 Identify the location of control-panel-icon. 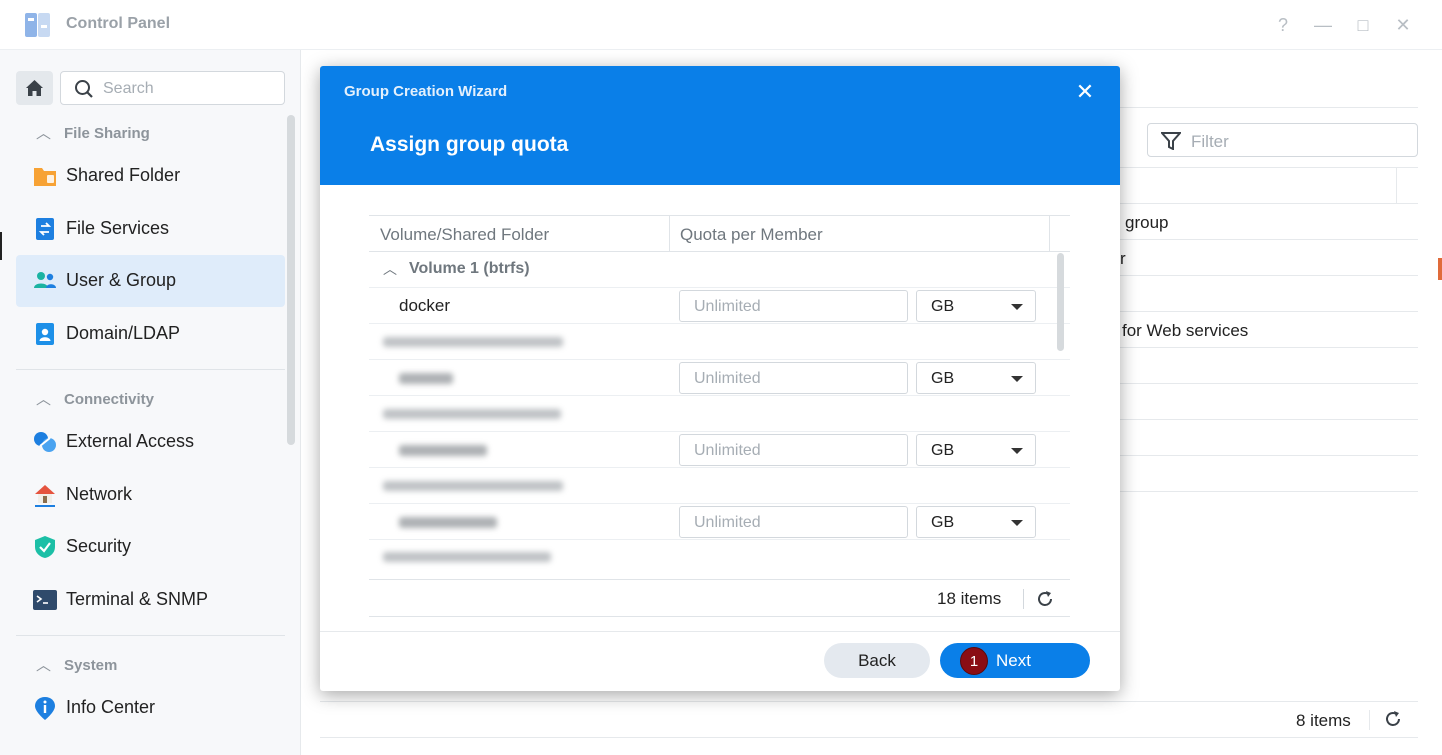
(37, 25).